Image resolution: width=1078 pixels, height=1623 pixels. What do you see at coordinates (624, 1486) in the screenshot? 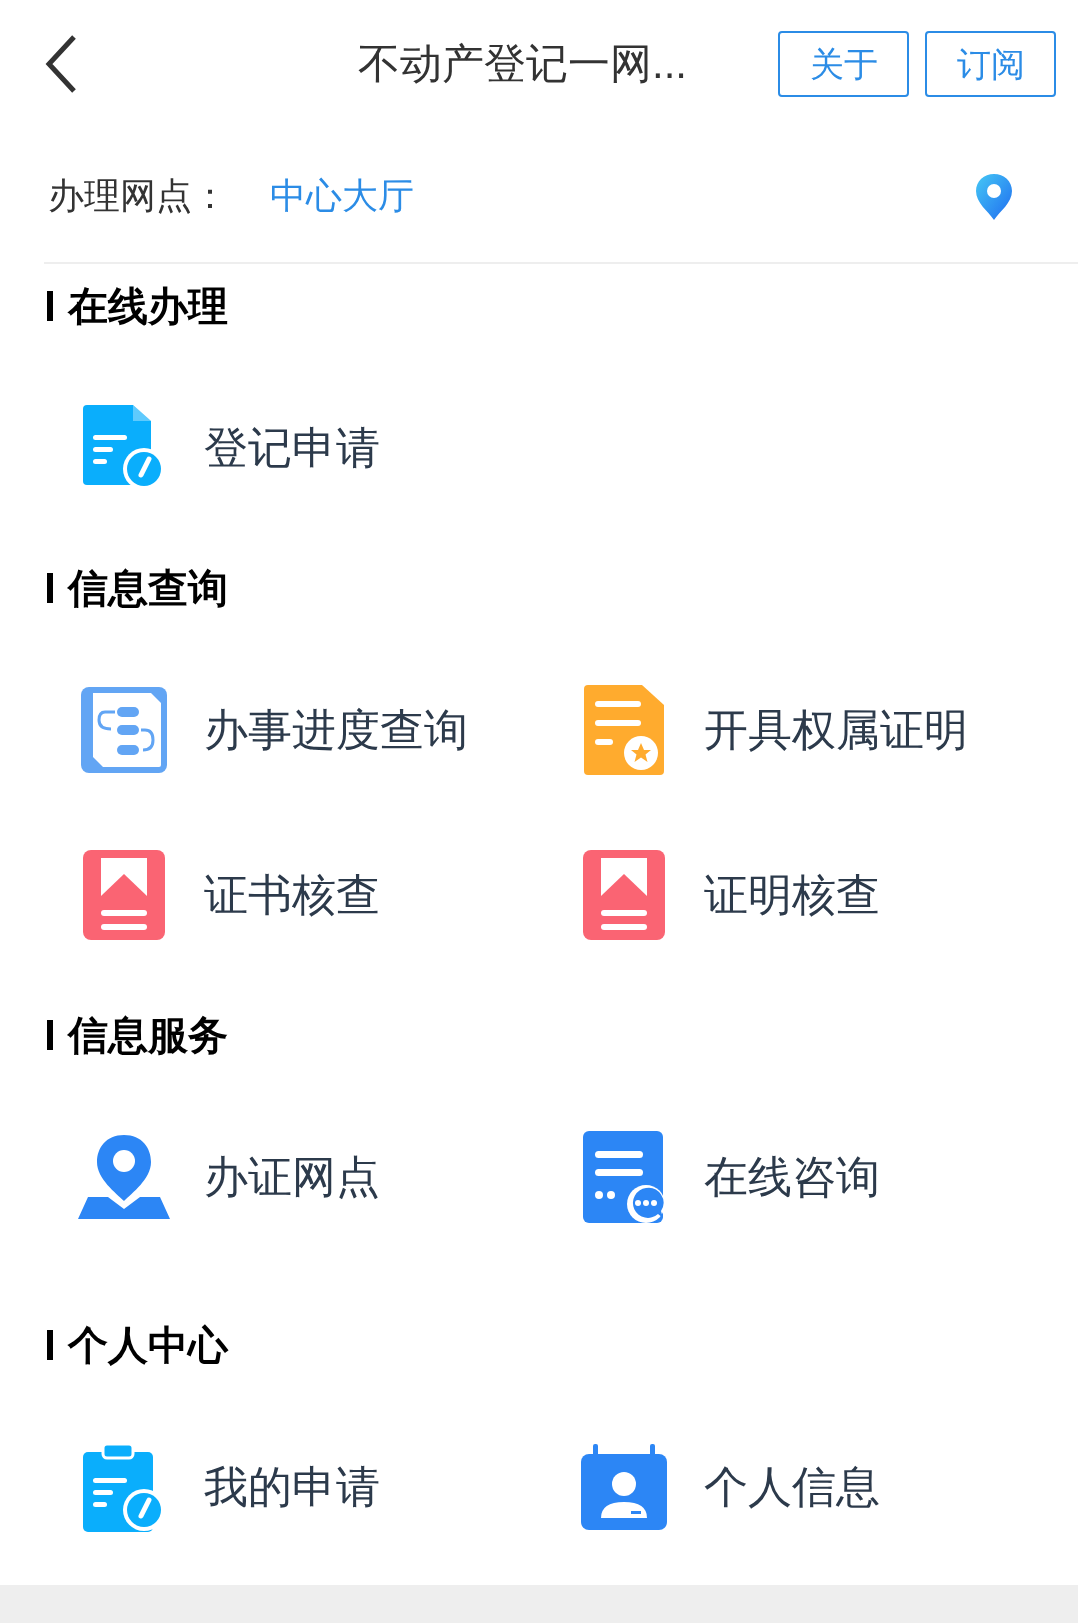
I see `contact-card-icon` at bounding box center [624, 1486].